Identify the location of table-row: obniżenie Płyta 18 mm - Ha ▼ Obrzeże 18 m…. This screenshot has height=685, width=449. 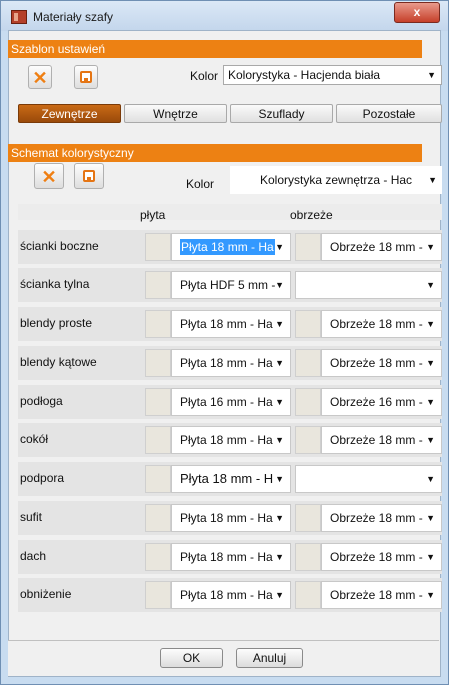
(230, 595).